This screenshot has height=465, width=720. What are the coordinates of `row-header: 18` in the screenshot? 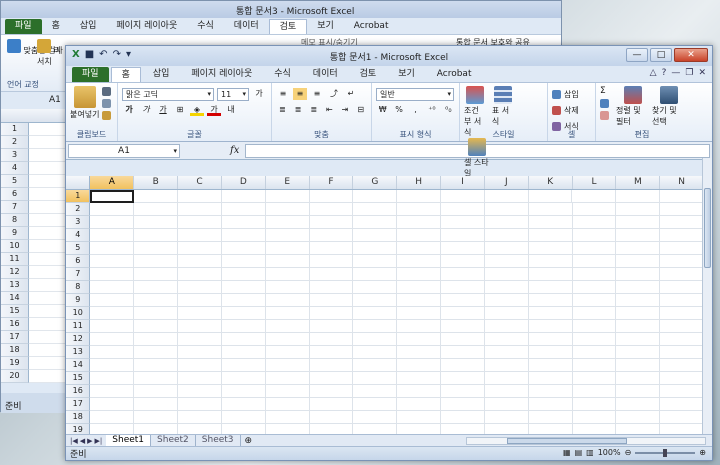 It's located at (78, 417).